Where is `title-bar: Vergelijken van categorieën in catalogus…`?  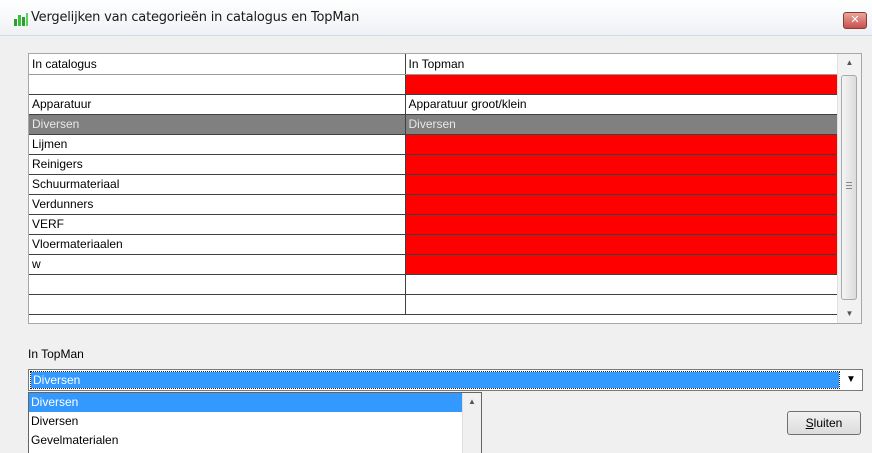
title-bar: Vergelijken van categorieën in catalogus… is located at coordinates (436, 18).